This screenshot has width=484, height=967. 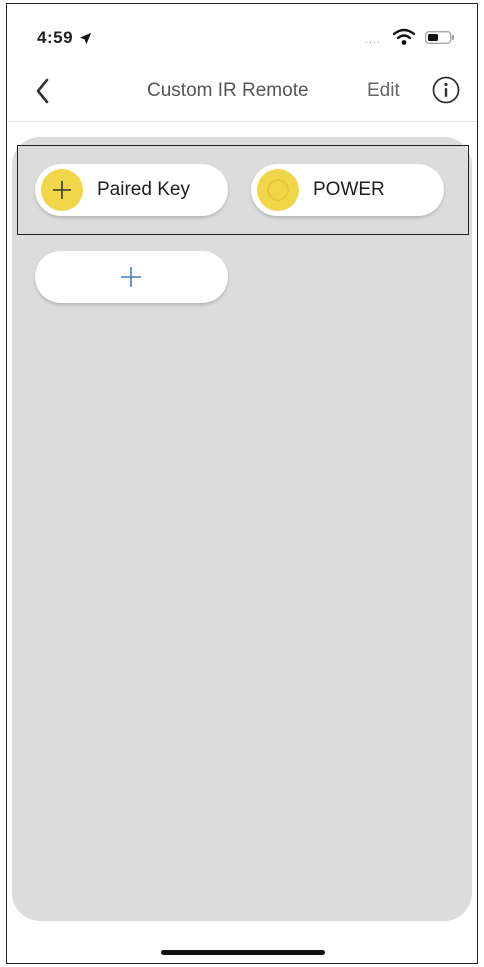 I want to click on wifi-icon, so click(x=404, y=36).